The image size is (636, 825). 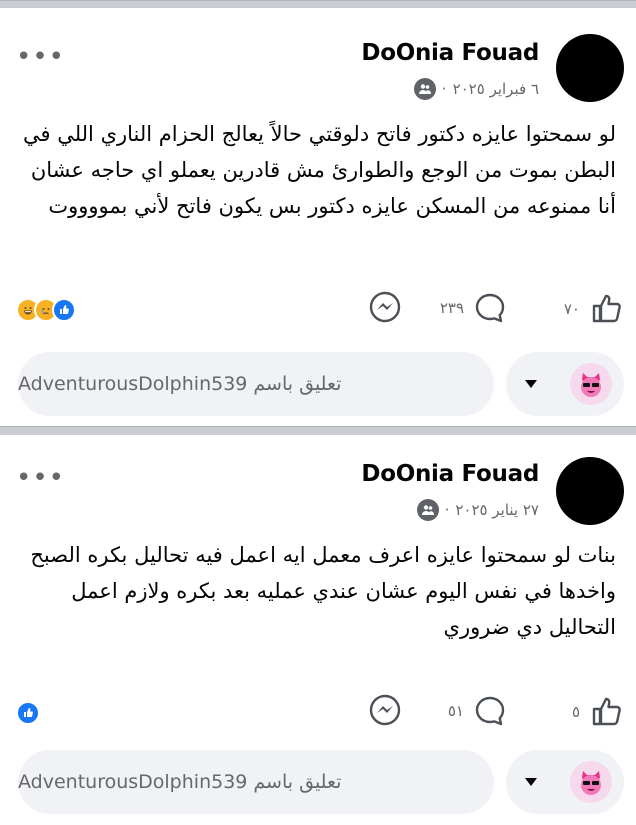 What do you see at coordinates (455, 711) in the screenshot?
I see `comment-count: ٥١` at bounding box center [455, 711].